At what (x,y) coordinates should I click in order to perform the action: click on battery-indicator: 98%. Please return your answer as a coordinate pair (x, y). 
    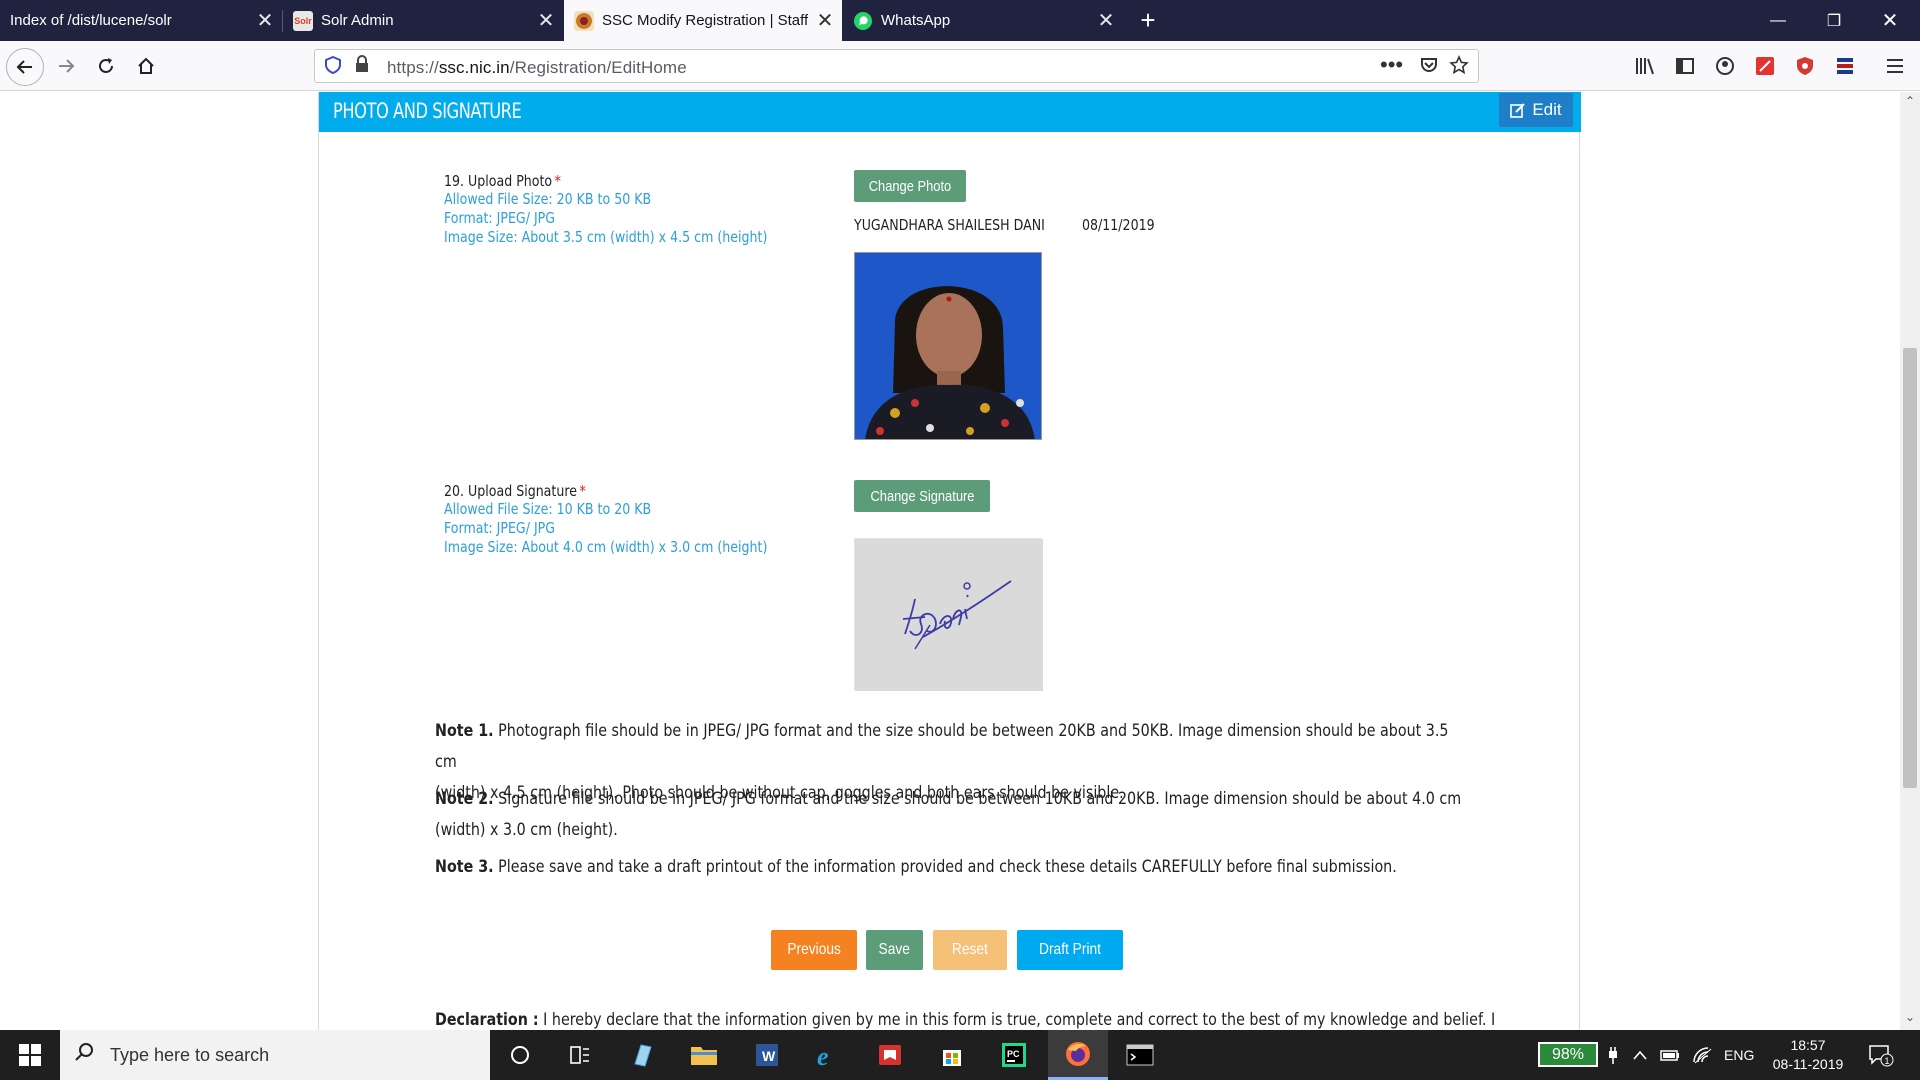
    Looking at the image, I should click on (1568, 1054).